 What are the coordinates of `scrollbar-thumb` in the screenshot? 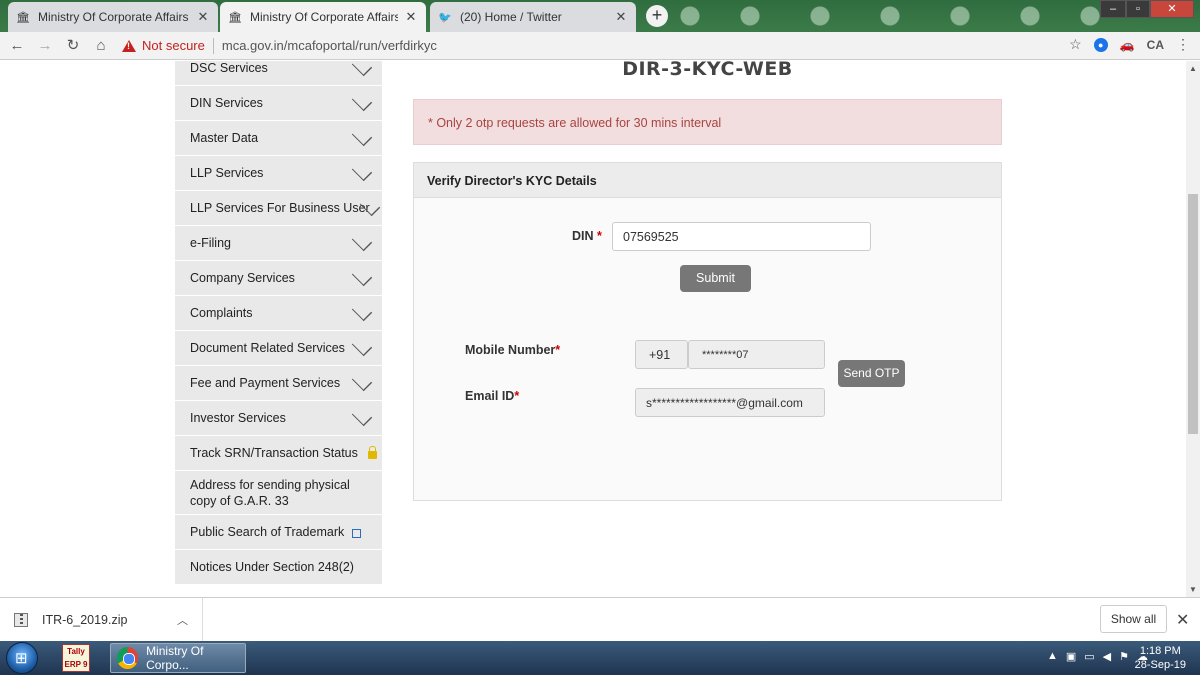 It's located at (1193, 314).